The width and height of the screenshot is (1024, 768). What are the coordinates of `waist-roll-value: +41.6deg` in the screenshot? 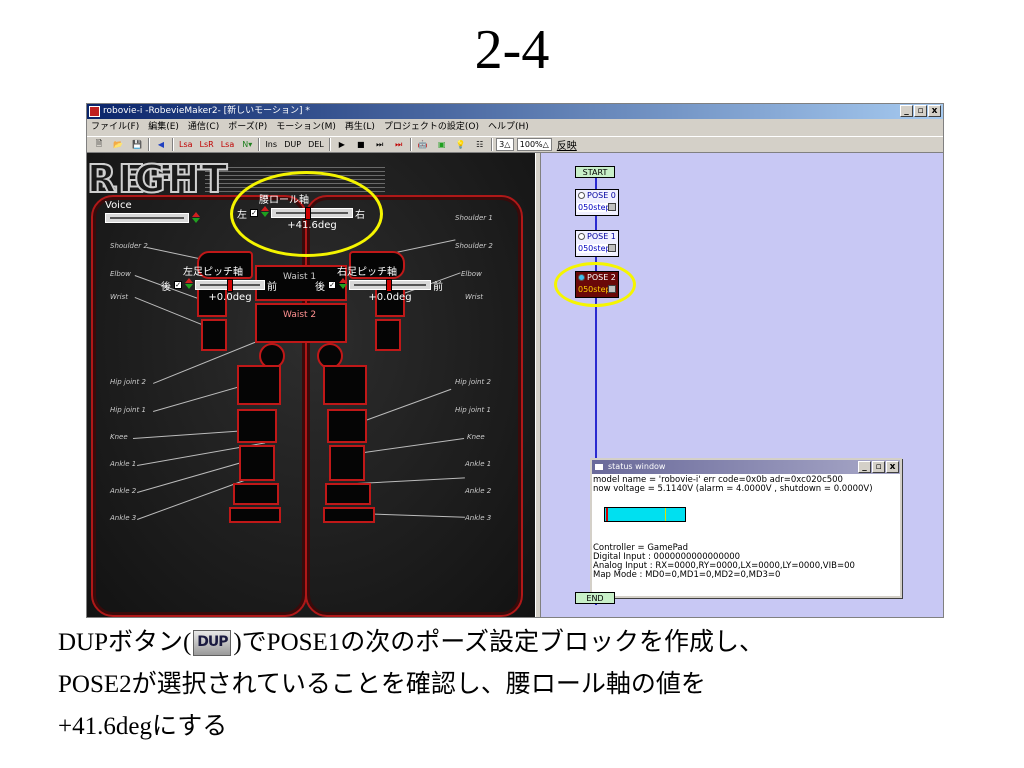 It's located at (312, 225).